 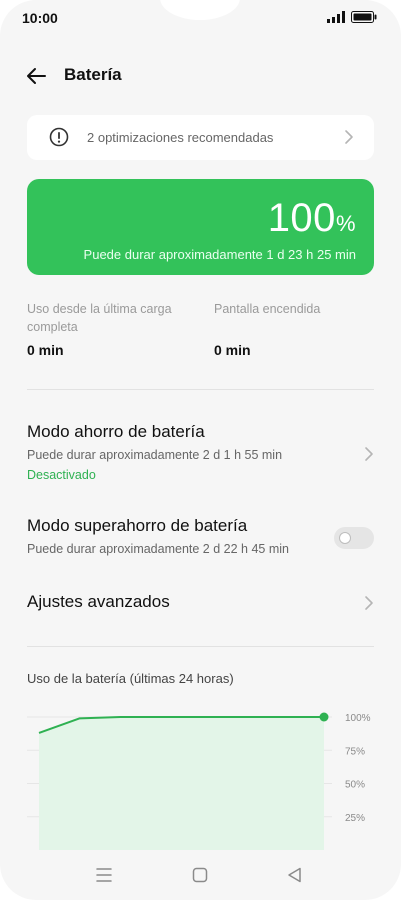 What do you see at coordinates (93, 74) in the screenshot?
I see `page-title: Batería` at bounding box center [93, 74].